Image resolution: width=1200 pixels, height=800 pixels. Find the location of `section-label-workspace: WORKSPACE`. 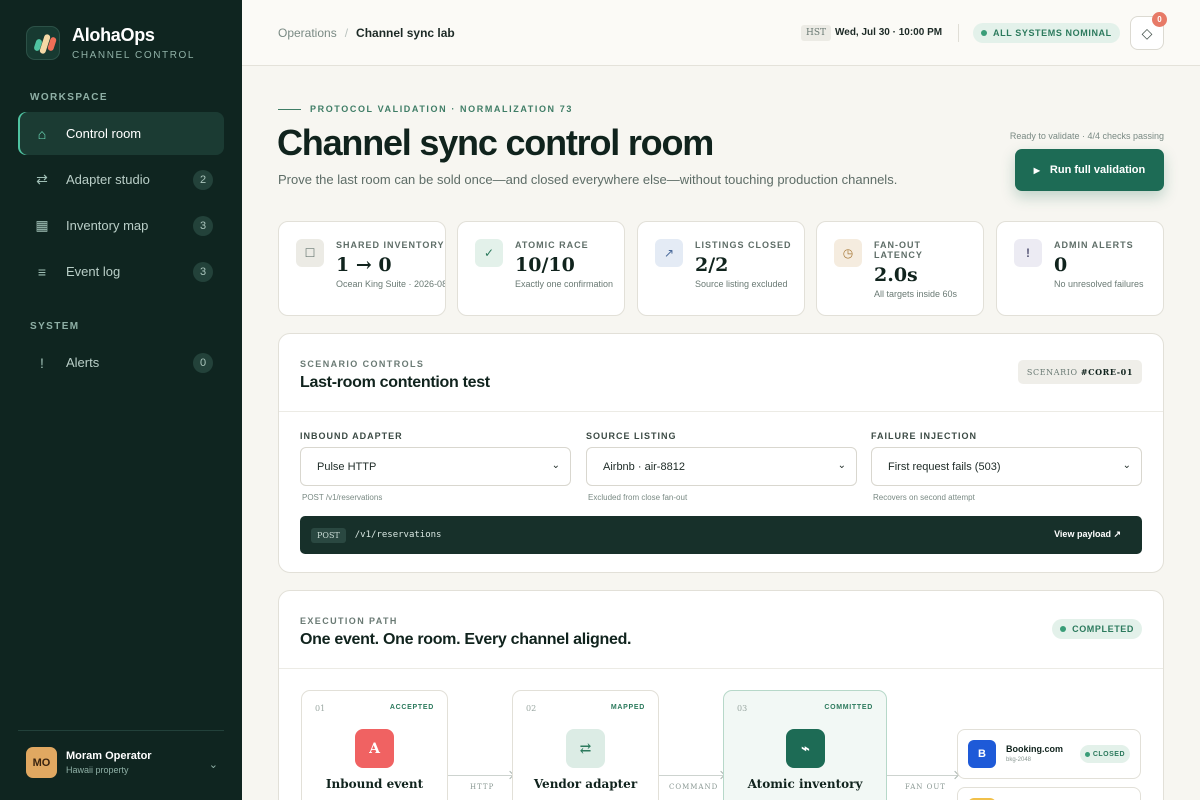

section-label-workspace: WORKSPACE is located at coordinates (69, 97).